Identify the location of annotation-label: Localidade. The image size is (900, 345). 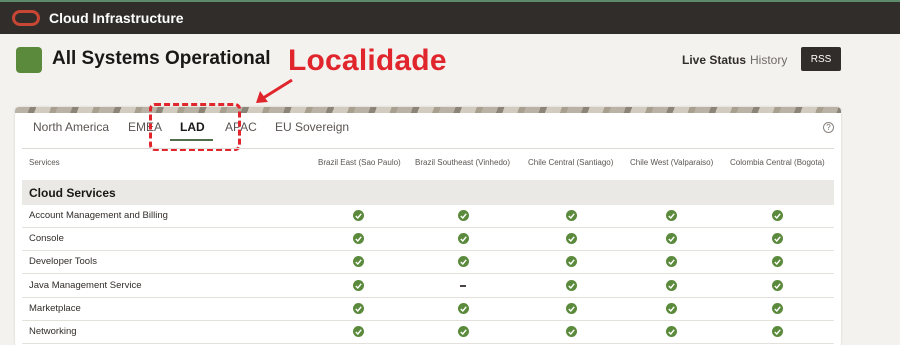
(367, 60).